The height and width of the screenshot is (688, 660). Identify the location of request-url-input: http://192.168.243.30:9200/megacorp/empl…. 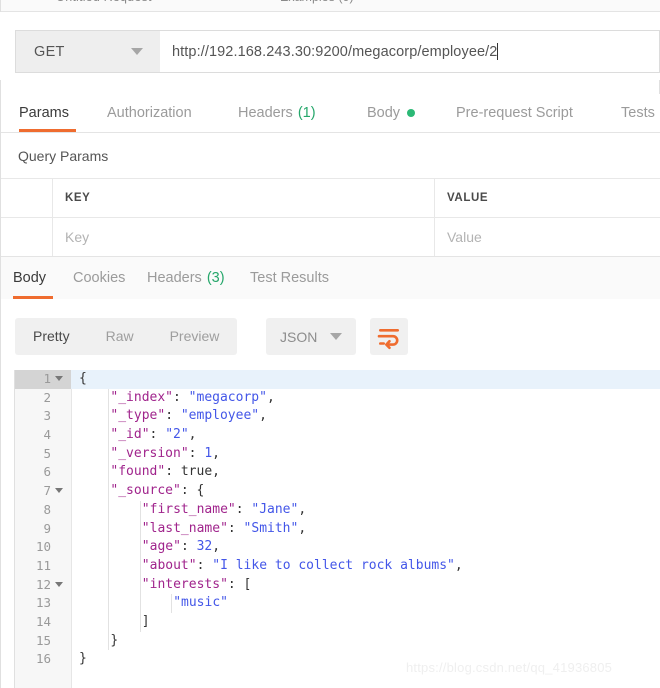
(410, 51).